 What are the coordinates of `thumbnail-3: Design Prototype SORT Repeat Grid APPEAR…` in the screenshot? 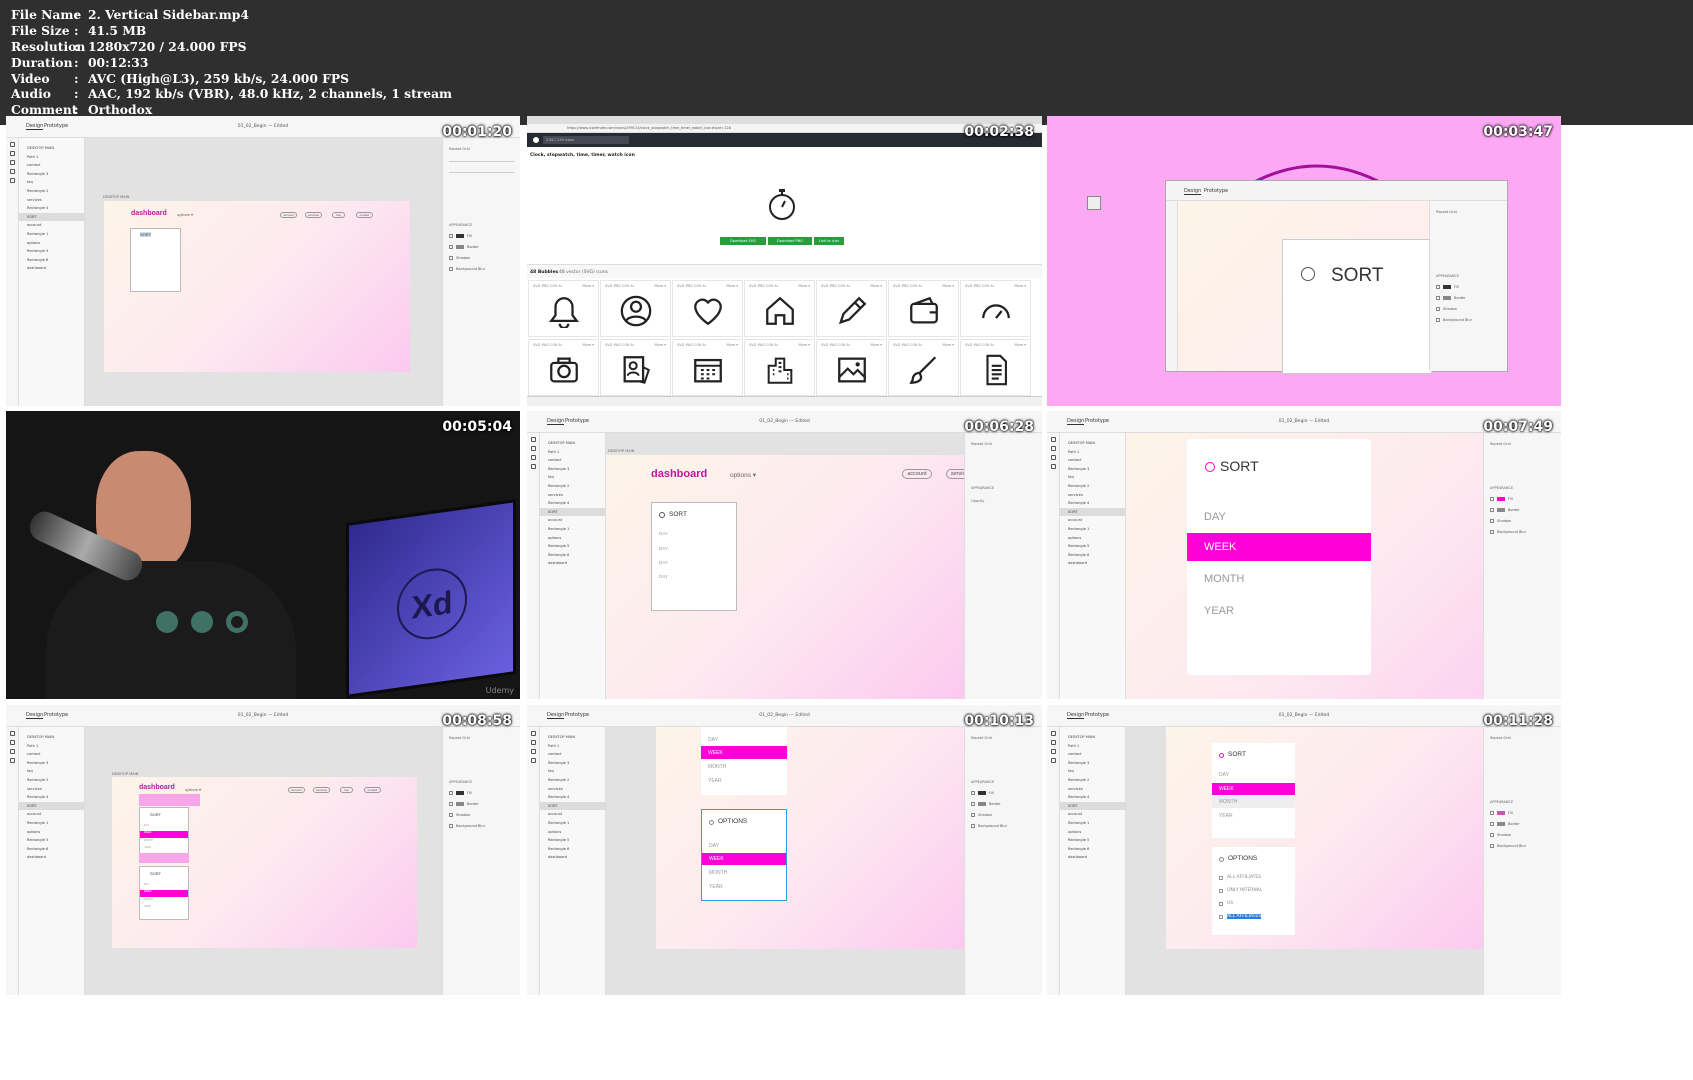 It's located at (1304, 261).